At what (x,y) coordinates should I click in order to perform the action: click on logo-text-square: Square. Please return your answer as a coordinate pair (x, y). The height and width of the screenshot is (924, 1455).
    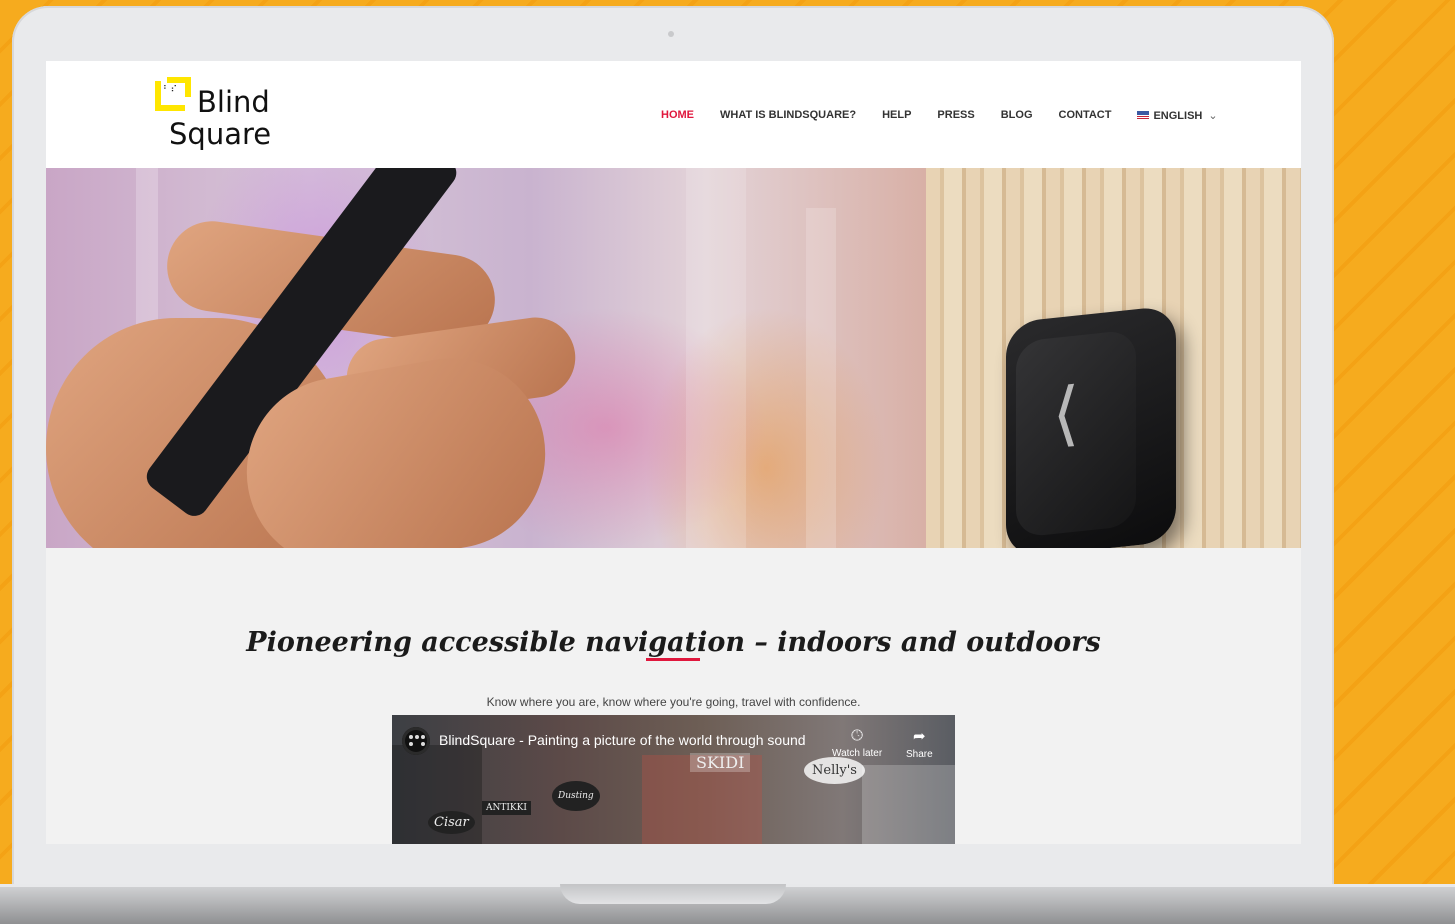
    Looking at the image, I should click on (220, 134).